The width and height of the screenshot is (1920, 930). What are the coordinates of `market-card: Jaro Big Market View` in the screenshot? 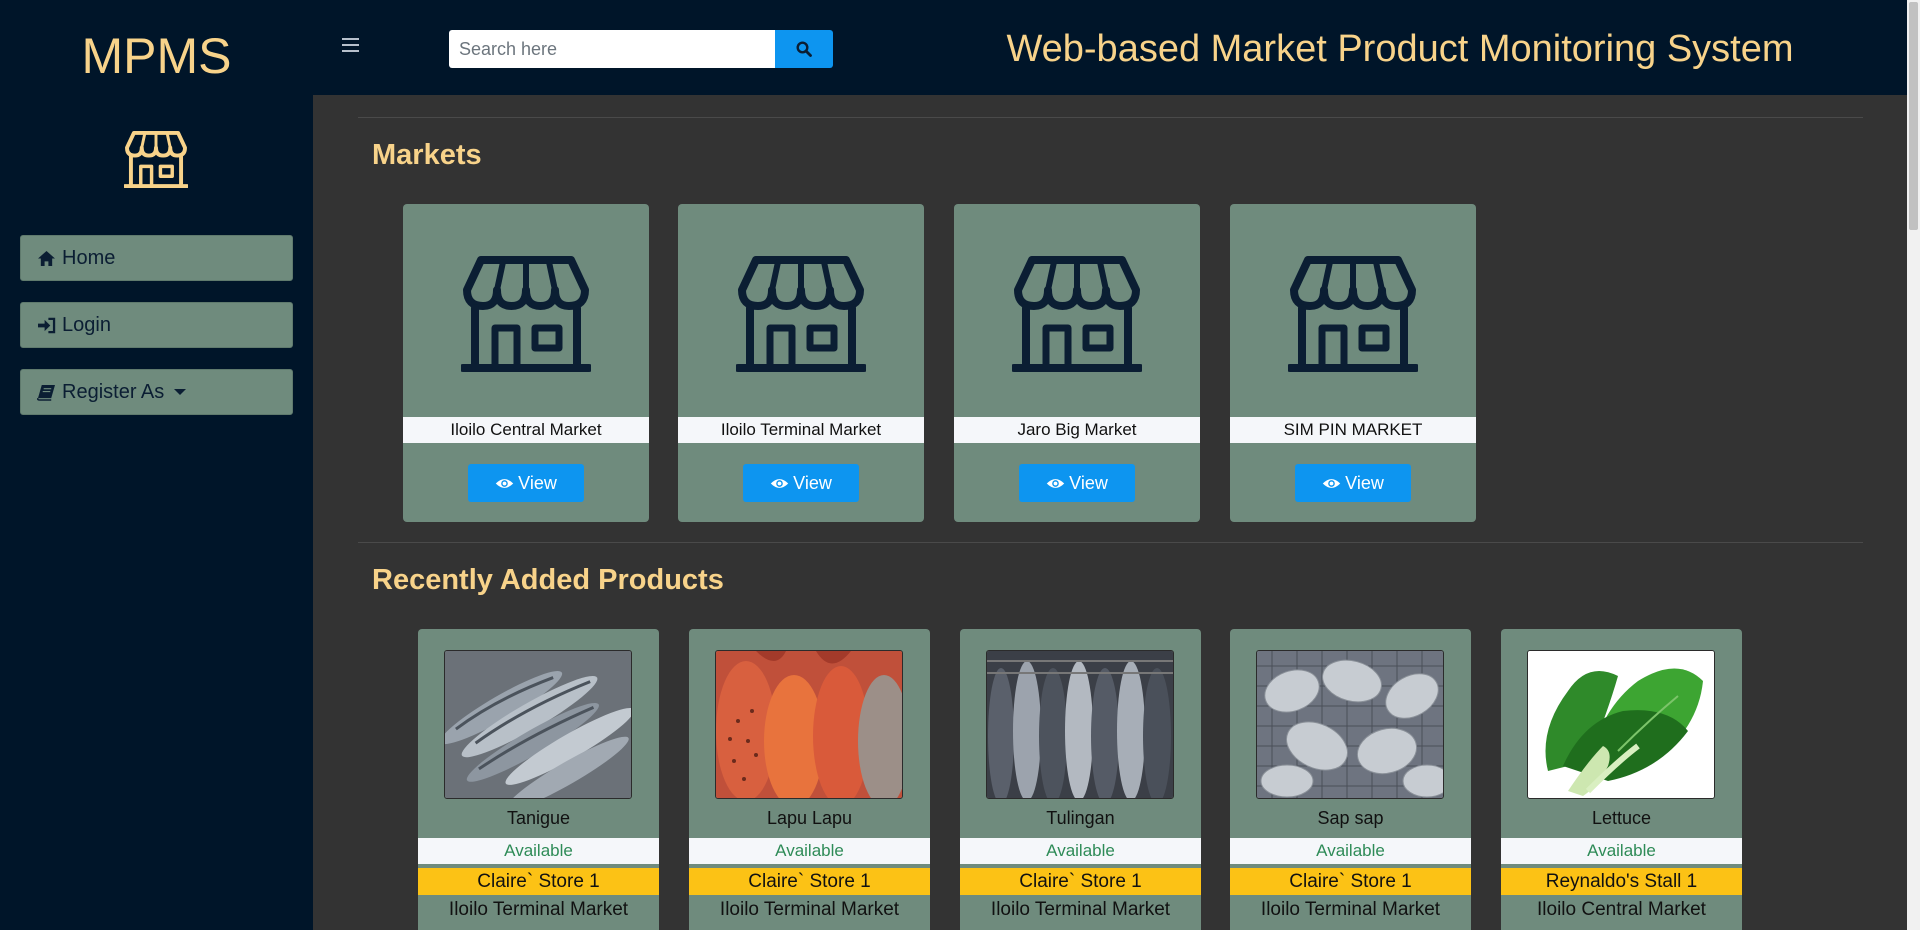 It's located at (1077, 363).